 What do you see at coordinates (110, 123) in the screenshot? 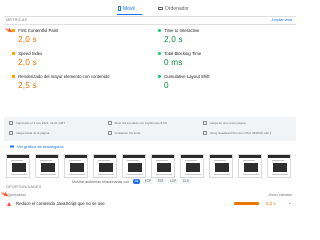
I see `device-icon` at bounding box center [110, 123].